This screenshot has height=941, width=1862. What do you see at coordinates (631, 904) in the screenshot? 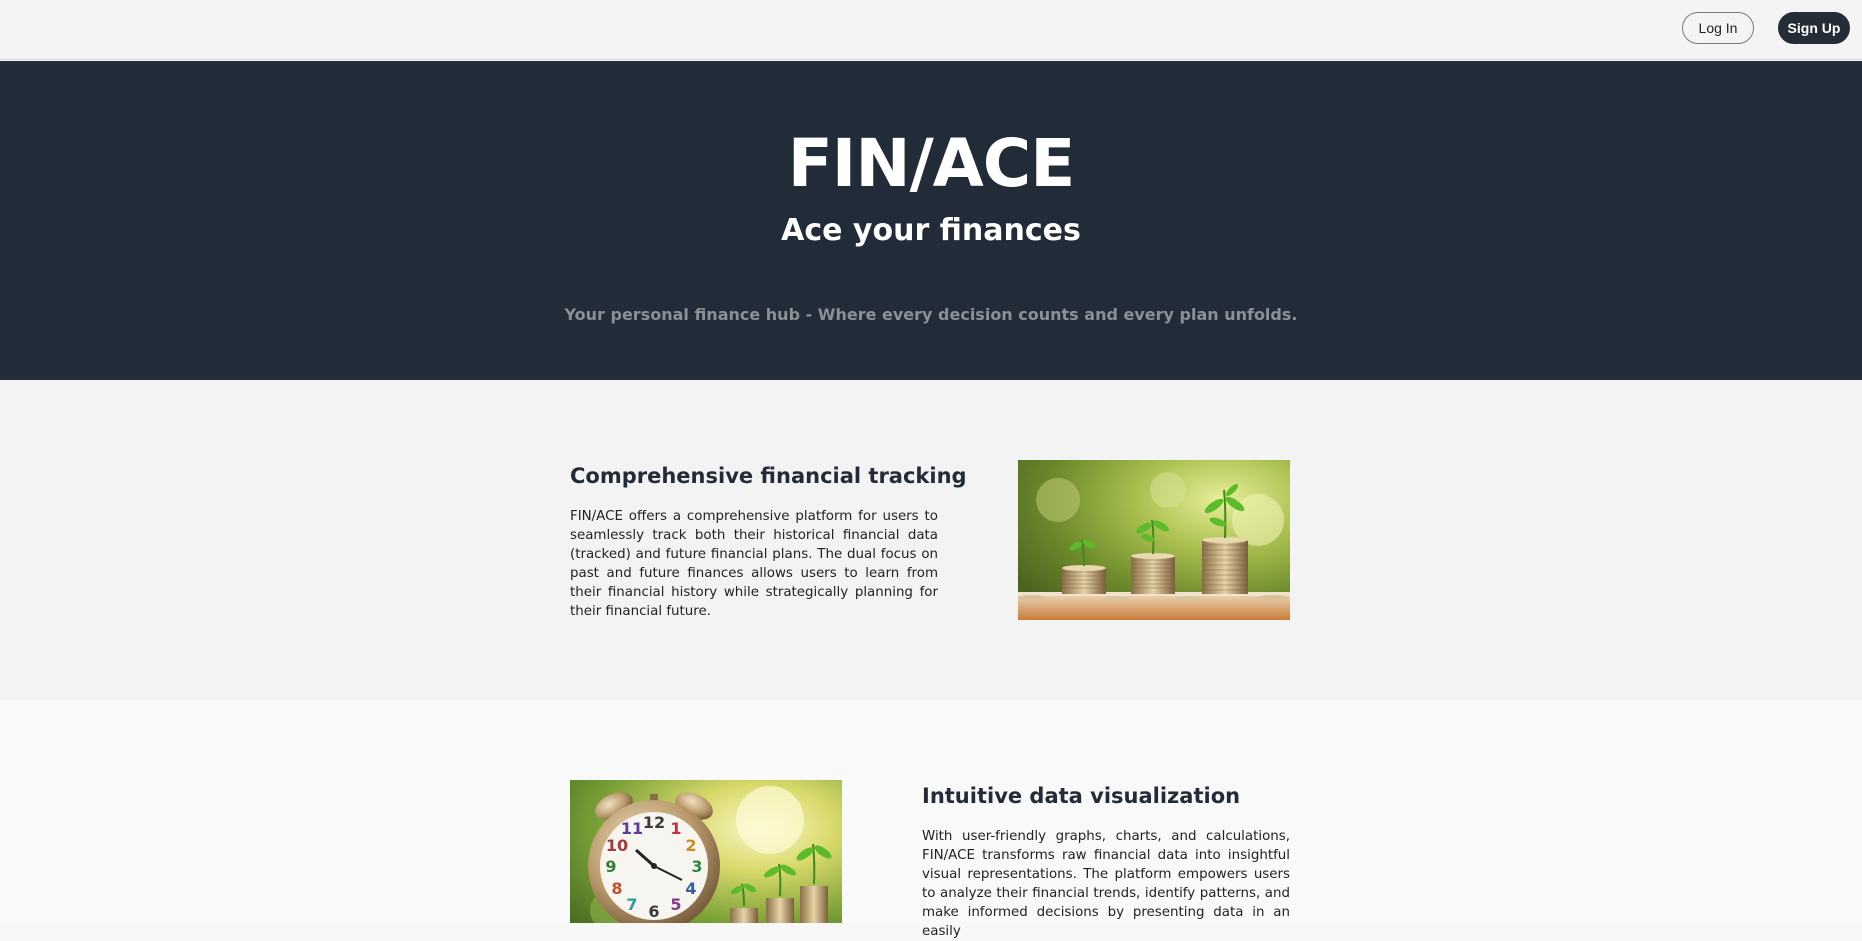
I see `svg-text: 7` at bounding box center [631, 904].